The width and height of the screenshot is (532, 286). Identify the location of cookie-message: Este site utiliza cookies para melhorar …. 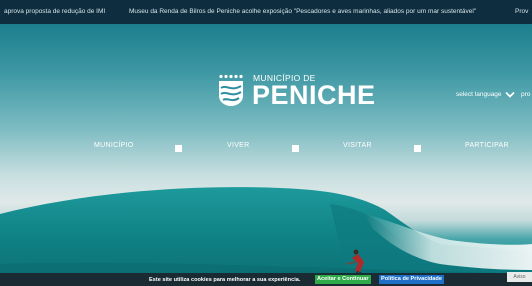
(225, 279).